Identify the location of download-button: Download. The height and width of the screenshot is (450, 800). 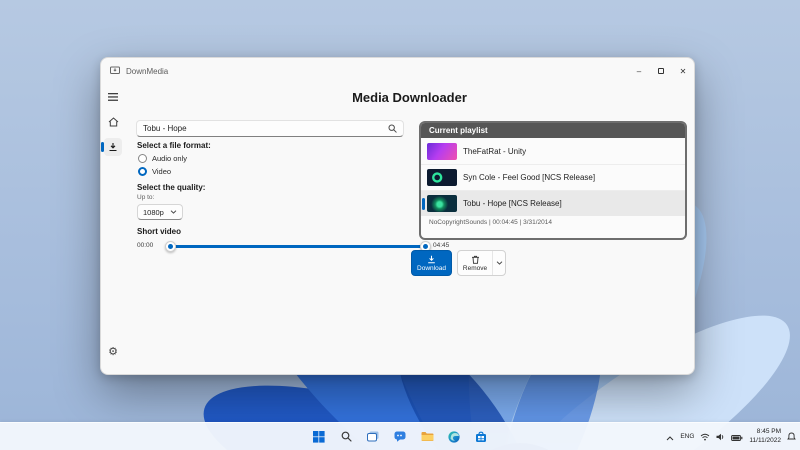
(431, 263).